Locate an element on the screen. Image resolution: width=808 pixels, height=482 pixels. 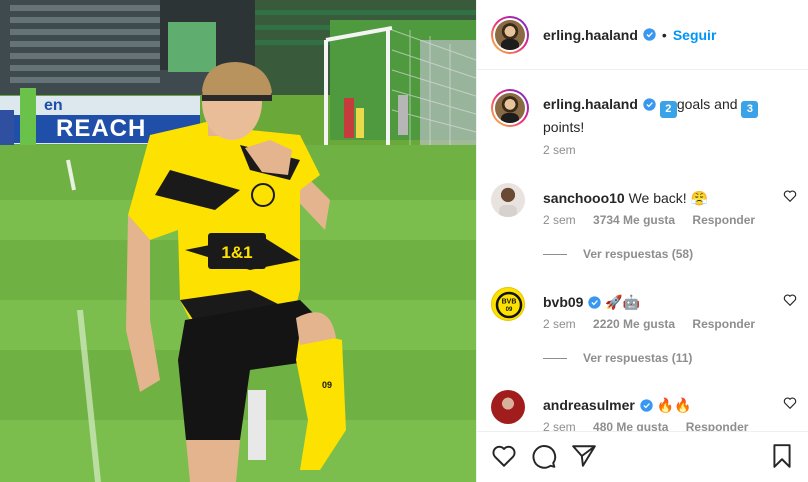
caption-body: erling.haaland 2 goals and 3 points! is located at coordinates (663, 116).